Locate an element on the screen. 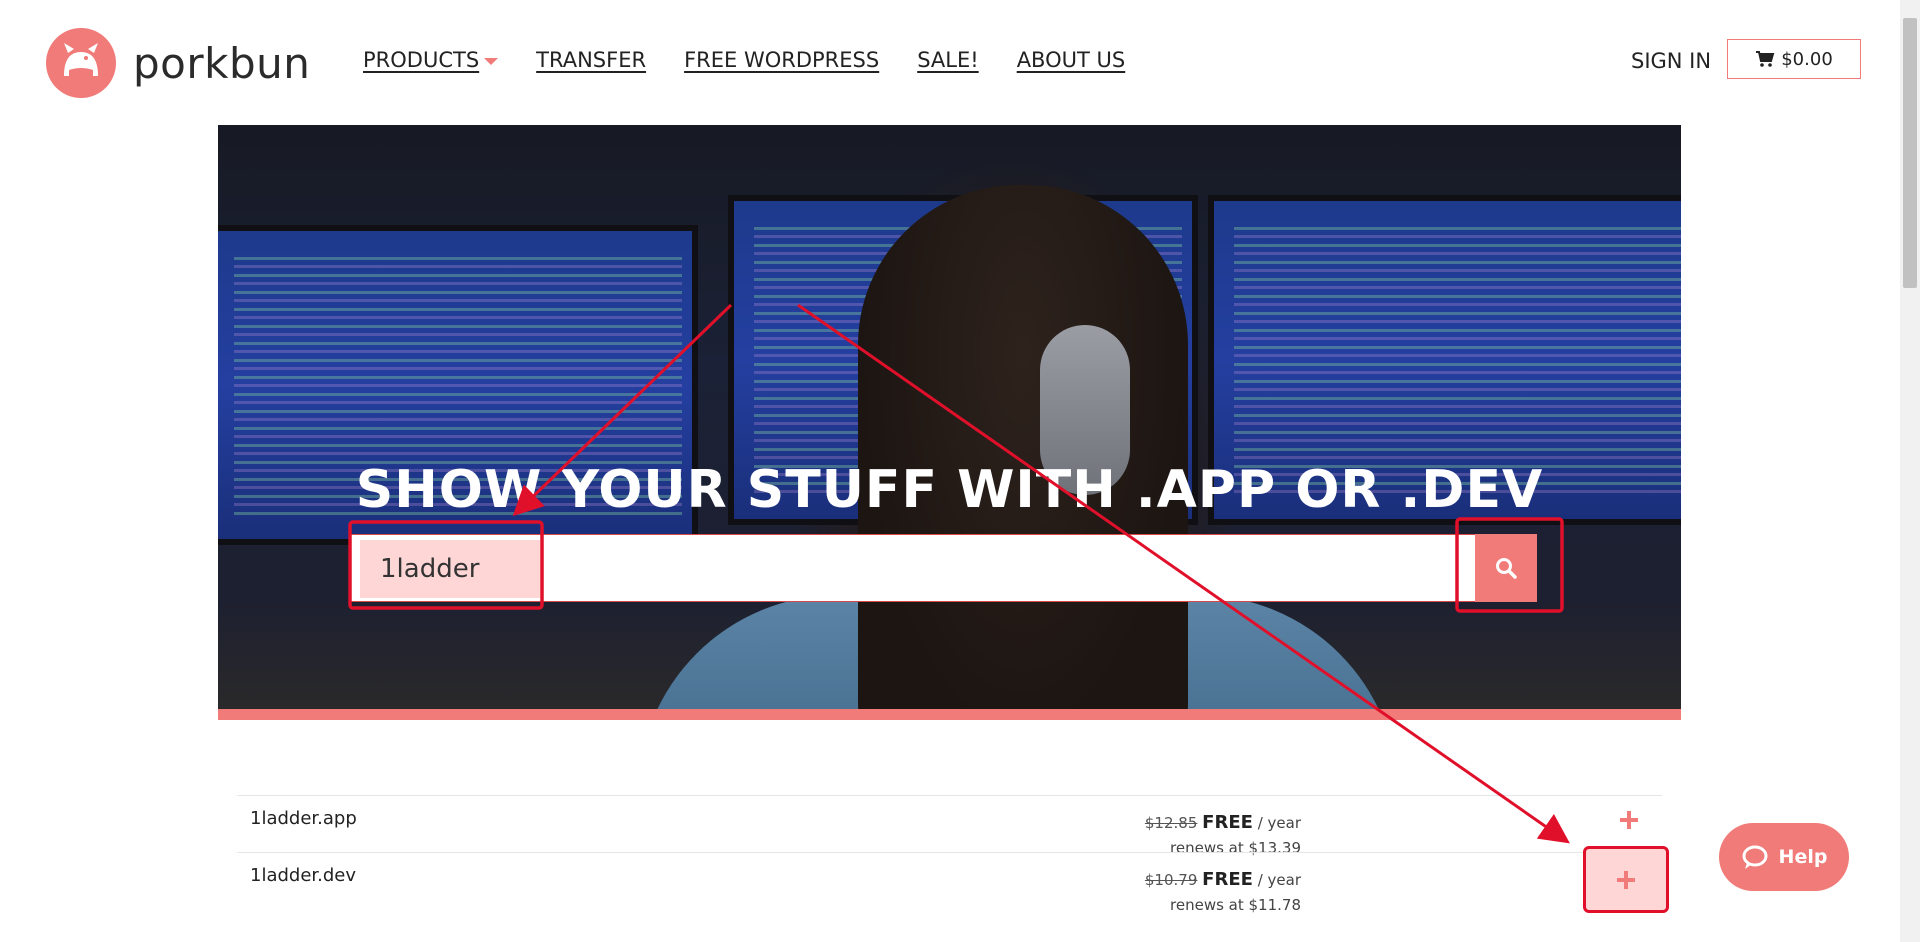  add-to-cart-button-highlighted is located at coordinates (1626, 879).